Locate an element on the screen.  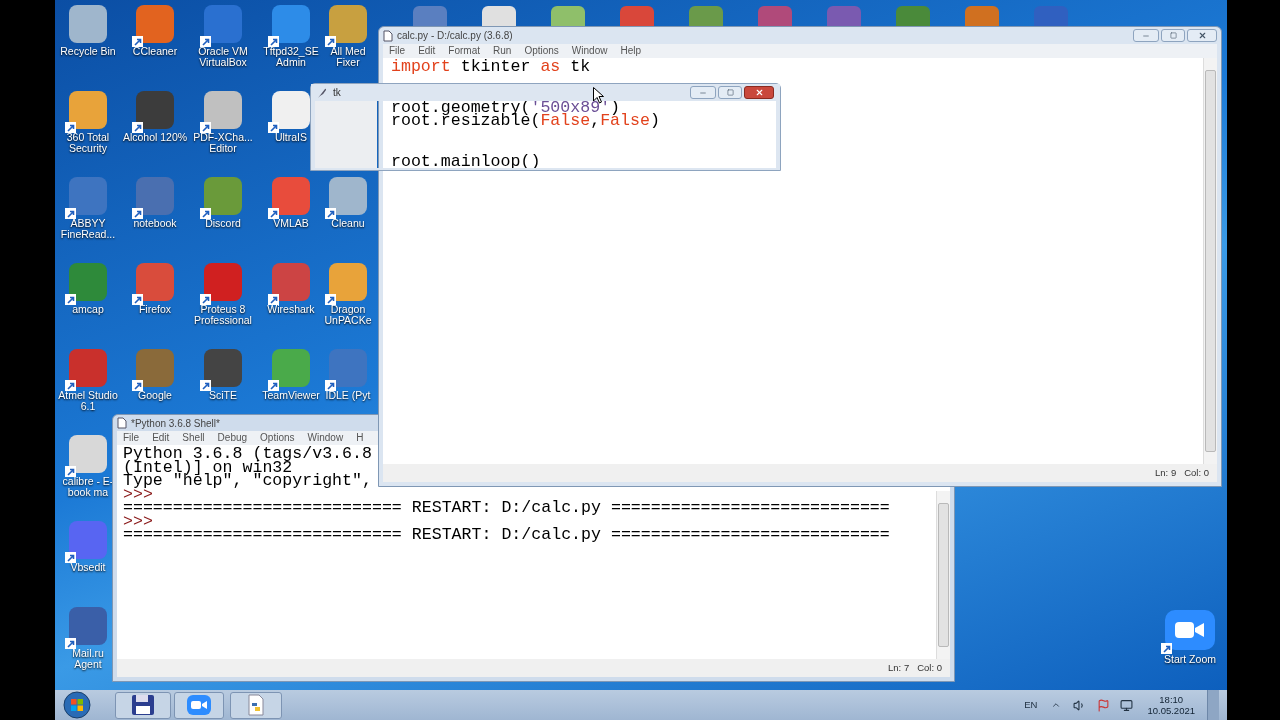
menu-item: Run is located at coordinates (502, 51).